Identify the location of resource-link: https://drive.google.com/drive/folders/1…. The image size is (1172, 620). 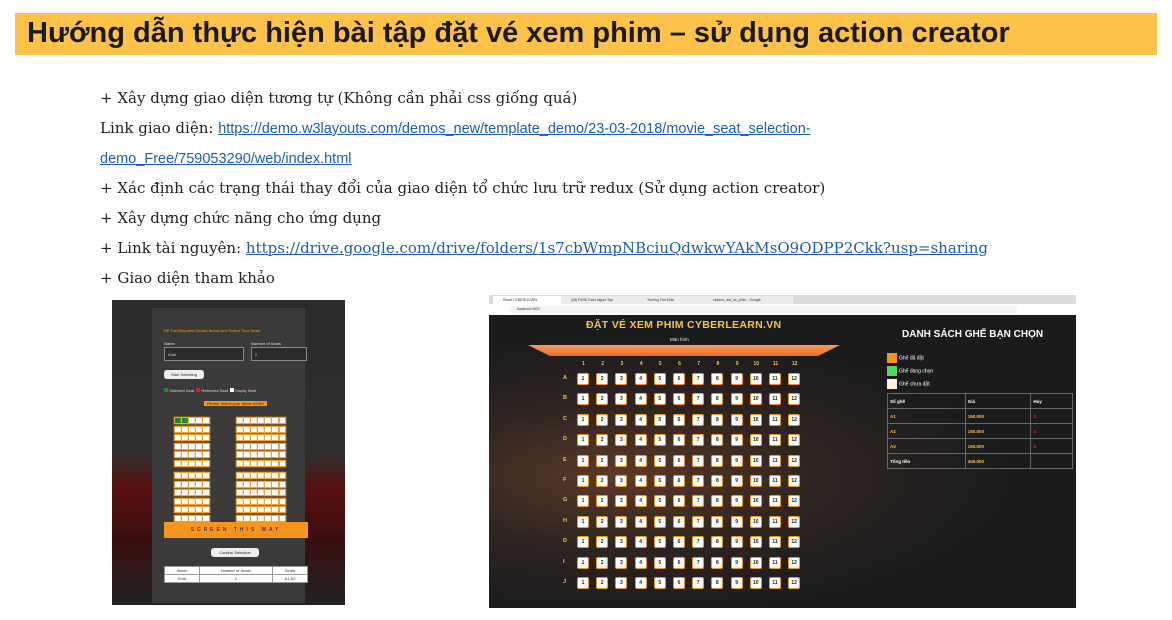
(617, 248).